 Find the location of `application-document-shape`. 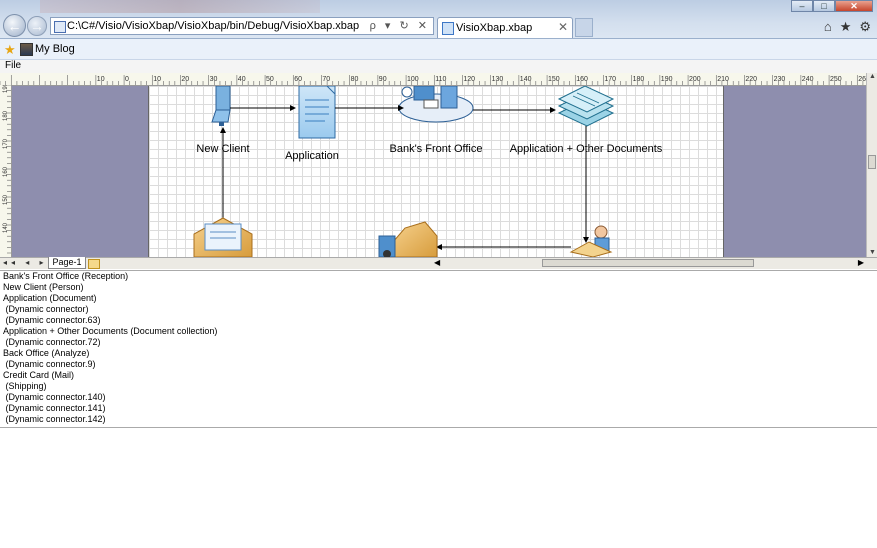

application-document-shape is located at coordinates (317, 112).